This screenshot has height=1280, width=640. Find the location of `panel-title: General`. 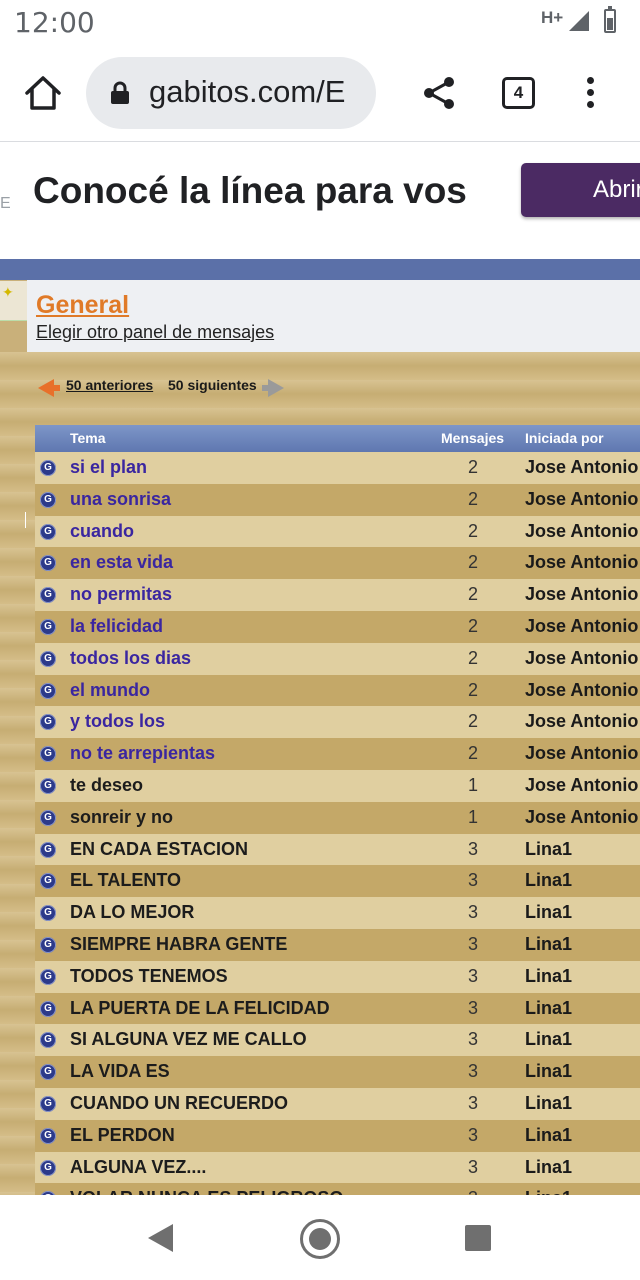

panel-title: General is located at coordinates (82, 305).